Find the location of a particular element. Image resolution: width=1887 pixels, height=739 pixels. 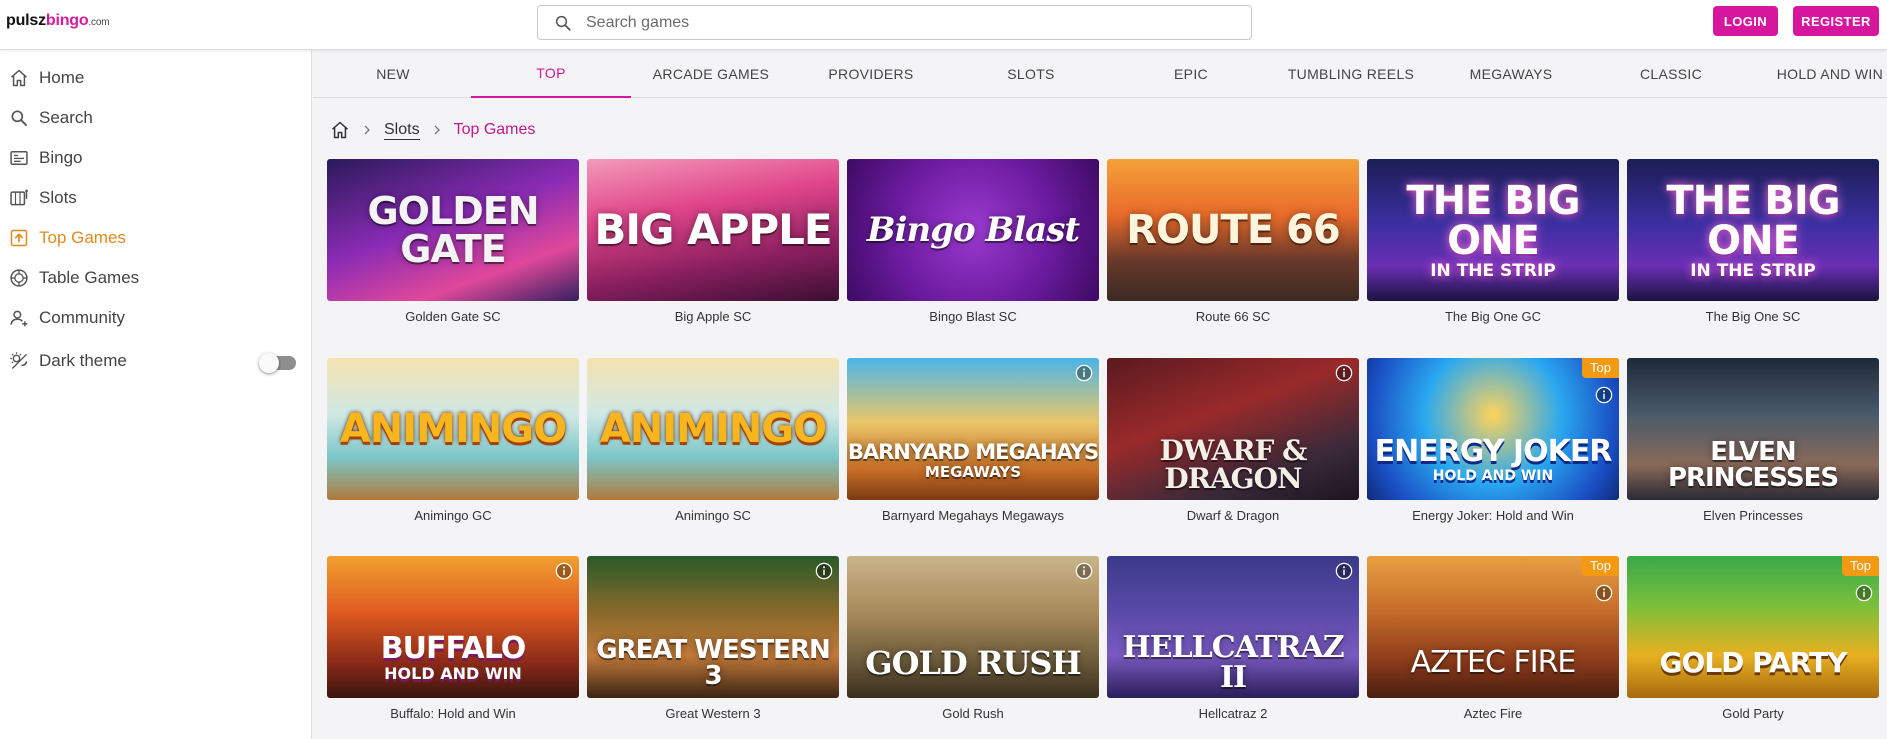

tab-slots: SLOTS is located at coordinates (1031, 74).